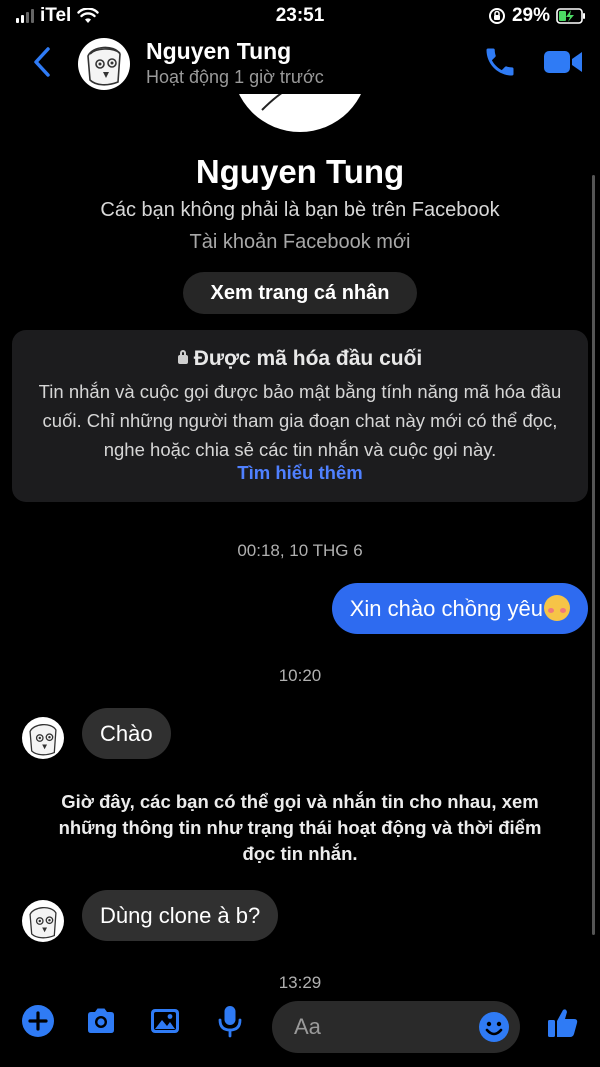 The image size is (600, 1067). Describe the element at coordinates (563, 1023) in the screenshot. I see `thumbs-up-icon` at that location.